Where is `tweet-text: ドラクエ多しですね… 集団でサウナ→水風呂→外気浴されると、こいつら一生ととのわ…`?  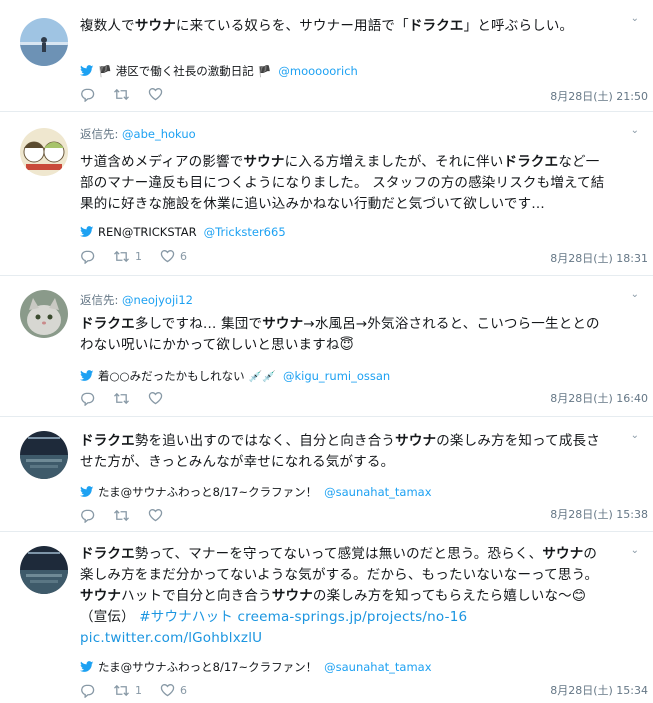 tweet-text: ドラクエ多しですね… 集団でサウナ→水風呂→外気浴されると、こいつら一生ととのわ… is located at coordinates (340, 334).